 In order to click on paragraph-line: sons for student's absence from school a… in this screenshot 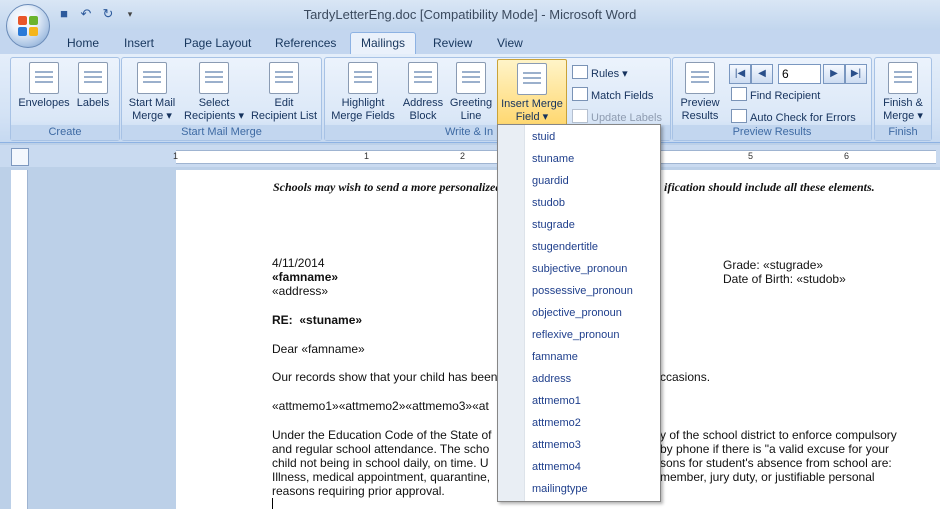, I will do `click(776, 463)`.